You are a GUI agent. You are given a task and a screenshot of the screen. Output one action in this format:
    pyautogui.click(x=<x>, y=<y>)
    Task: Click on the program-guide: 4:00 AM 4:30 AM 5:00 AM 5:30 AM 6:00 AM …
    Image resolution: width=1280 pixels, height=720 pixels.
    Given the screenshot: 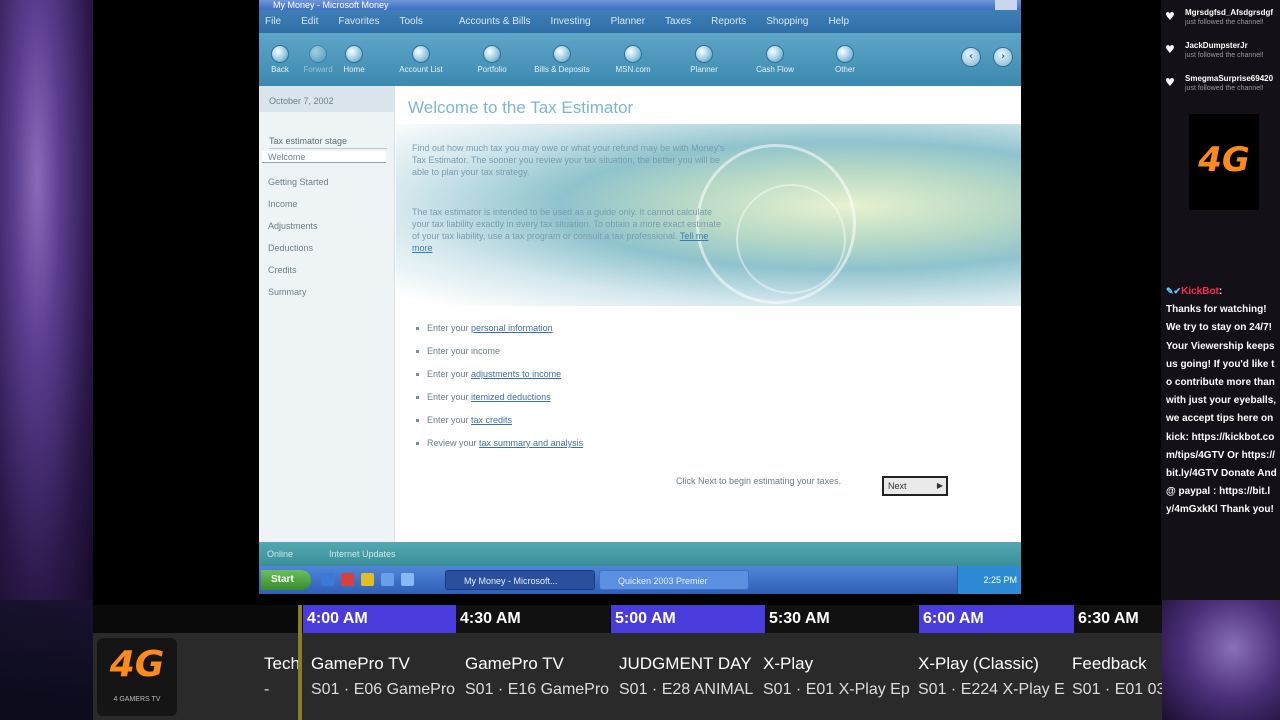 What is the action you would take?
    pyautogui.click(x=627, y=660)
    